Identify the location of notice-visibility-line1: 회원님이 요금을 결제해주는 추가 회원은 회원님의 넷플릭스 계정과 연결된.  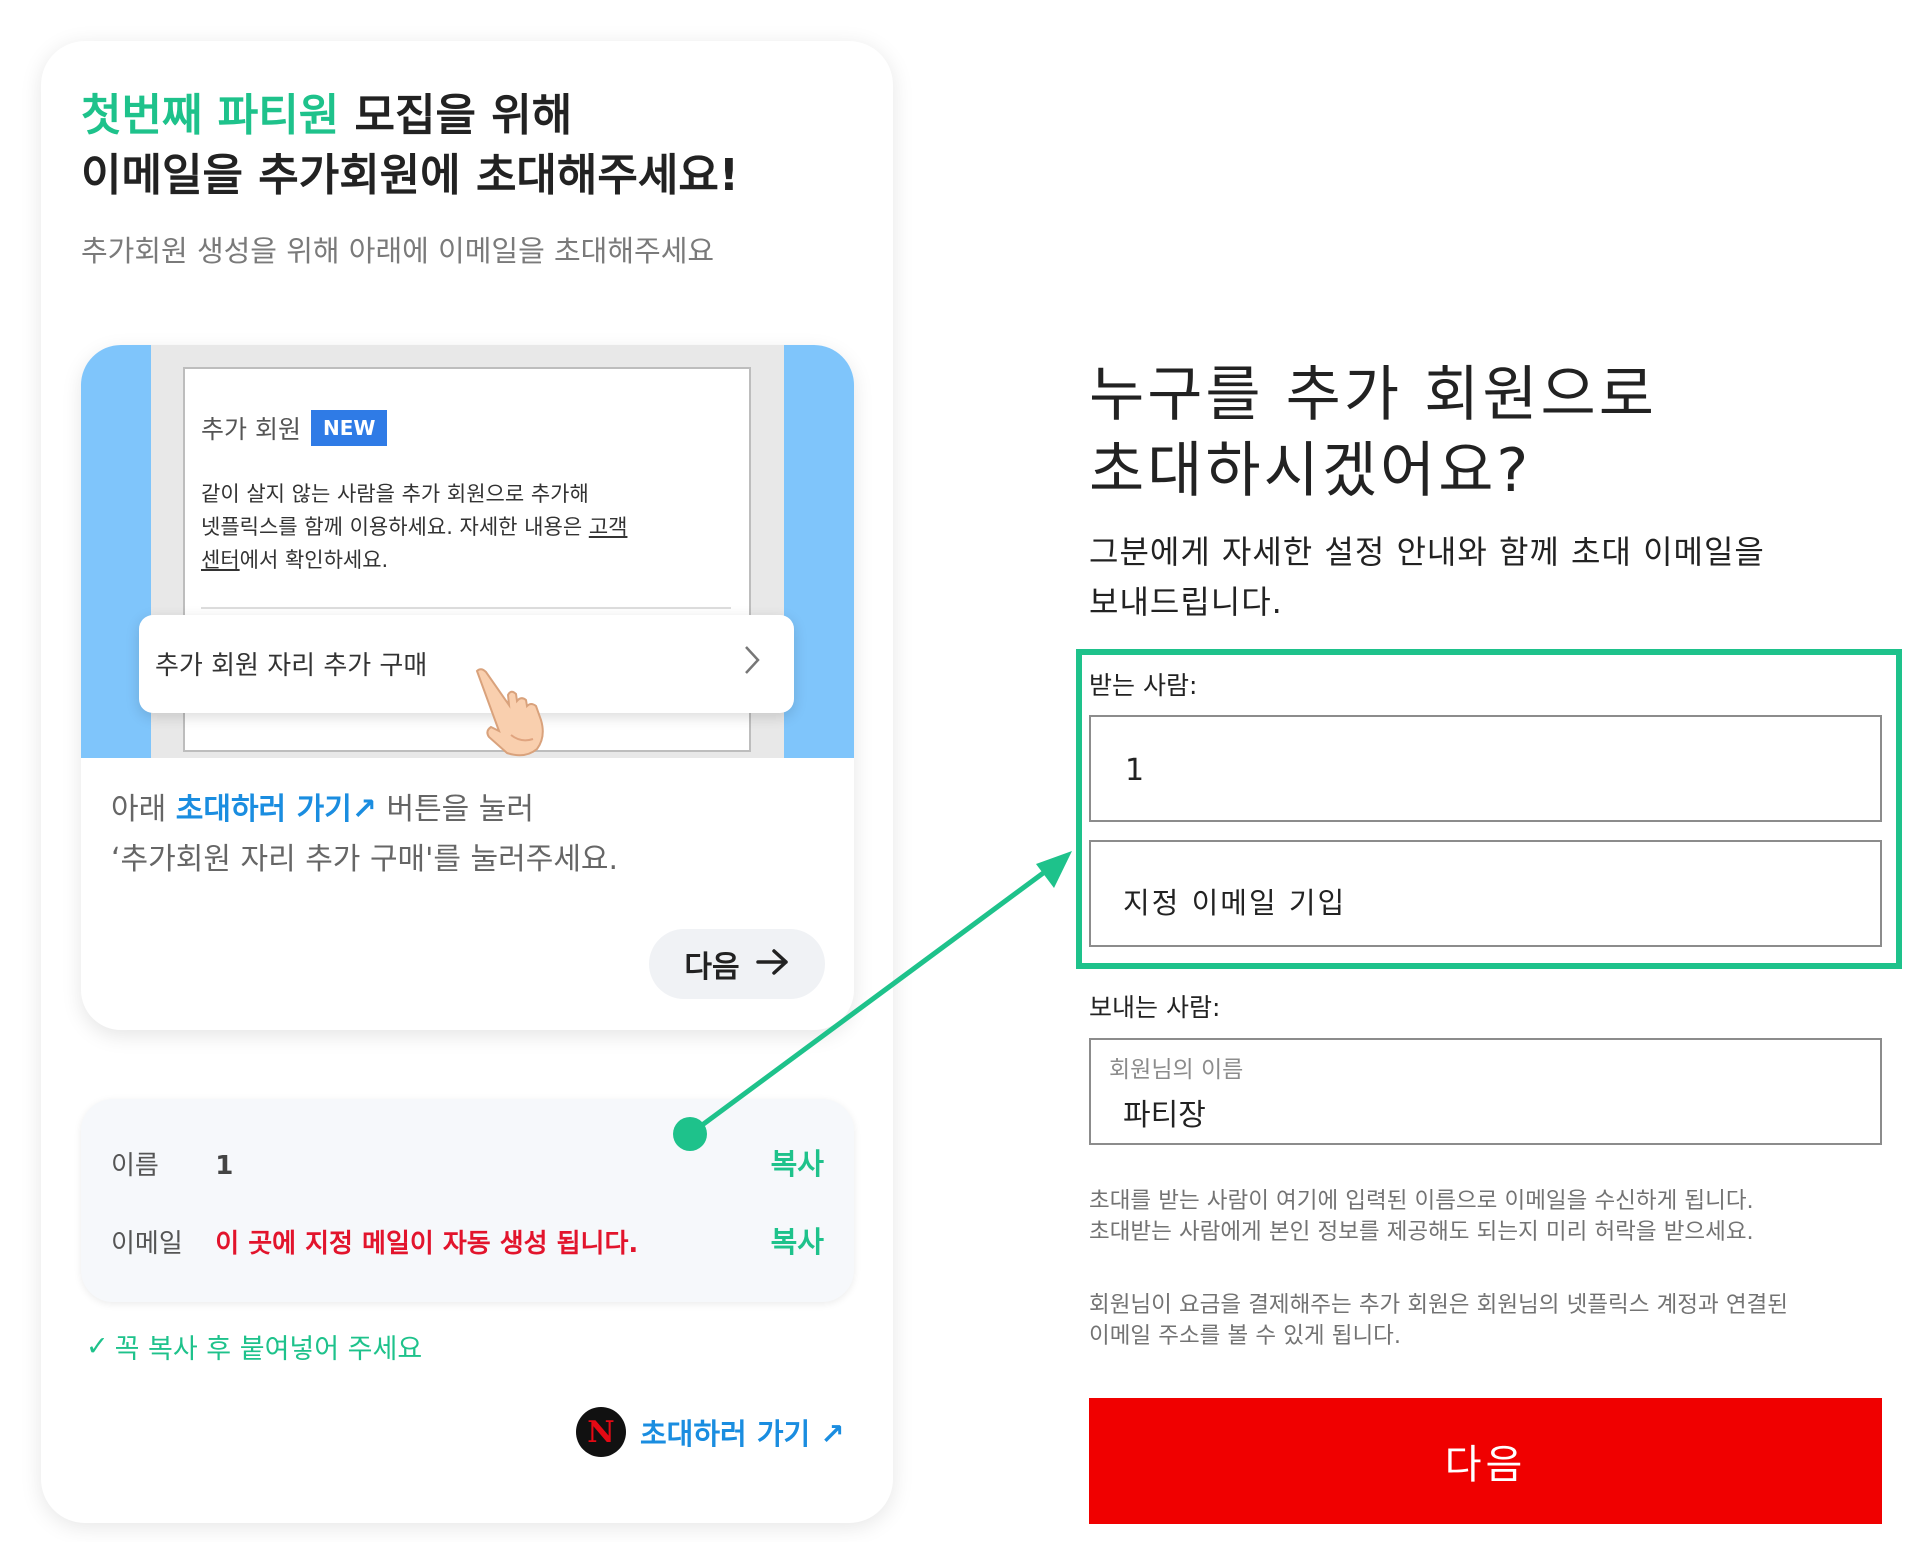
(1438, 1305).